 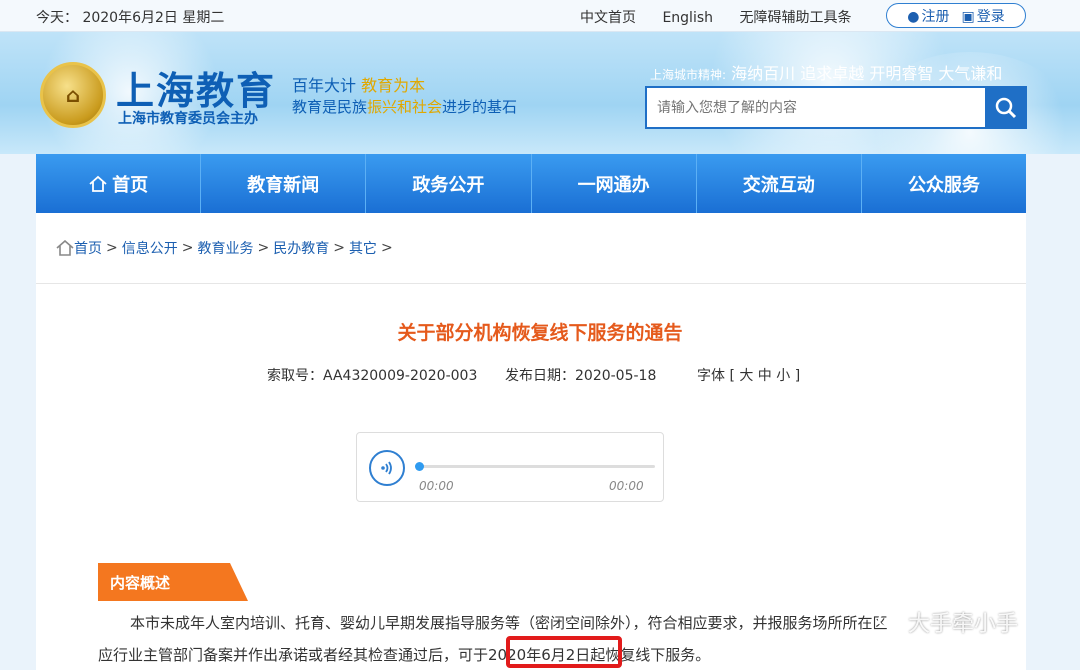 What do you see at coordinates (330, 107) in the screenshot?
I see `slogan-text: 教育是民族` at bounding box center [330, 107].